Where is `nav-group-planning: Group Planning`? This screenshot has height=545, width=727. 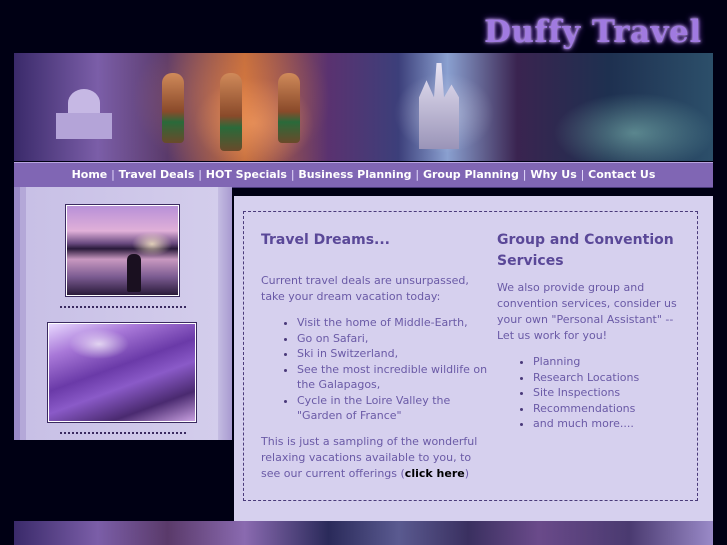 nav-group-planning: Group Planning is located at coordinates (471, 174).